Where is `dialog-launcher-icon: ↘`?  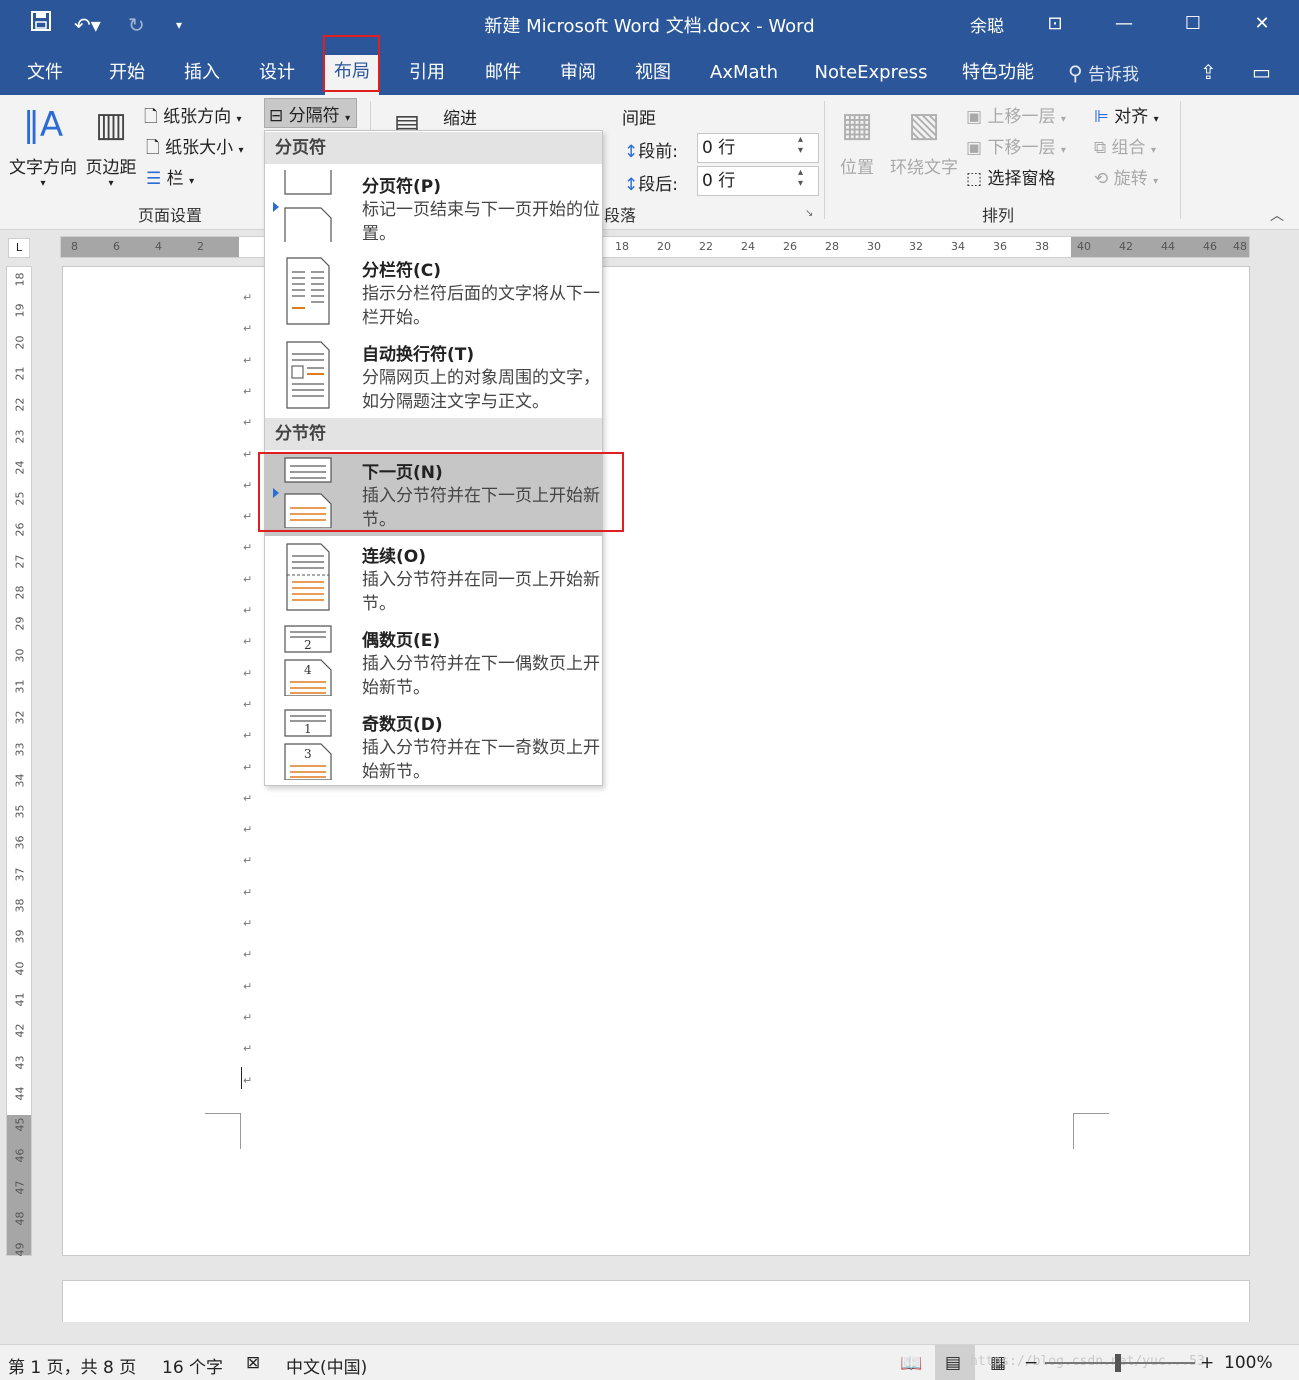 dialog-launcher-icon: ↘ is located at coordinates (809, 213).